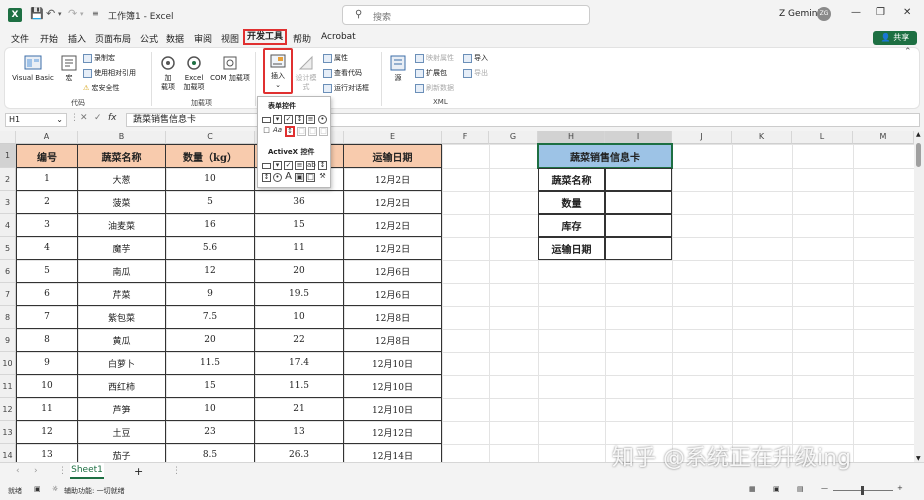 The image size is (924, 500). I want to click on table-cell: 5, so click(47, 271).